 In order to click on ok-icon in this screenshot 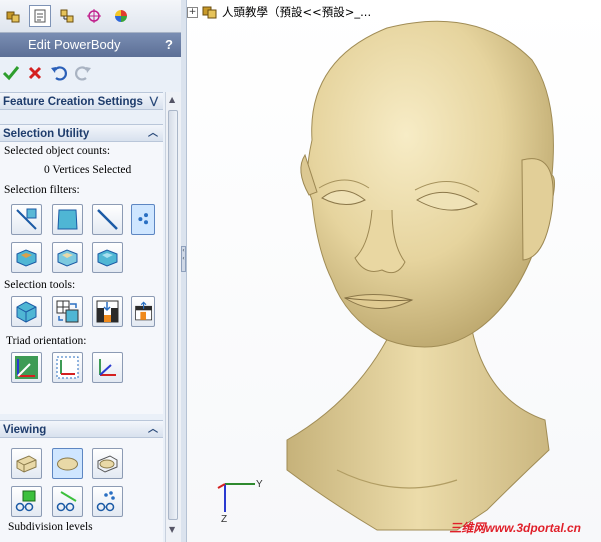, I will do `click(11, 73)`.